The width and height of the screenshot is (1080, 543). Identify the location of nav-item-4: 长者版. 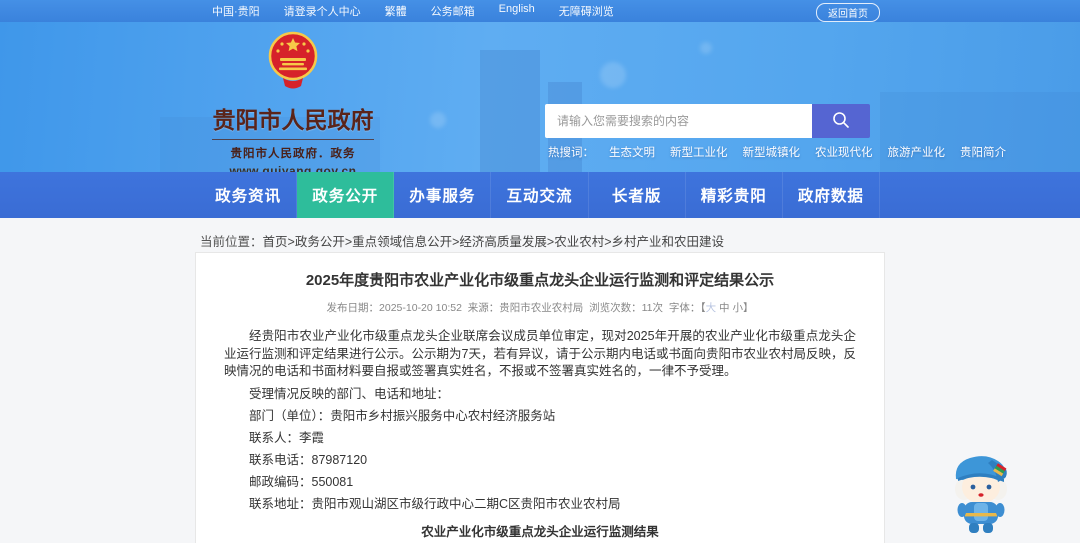
(637, 195).